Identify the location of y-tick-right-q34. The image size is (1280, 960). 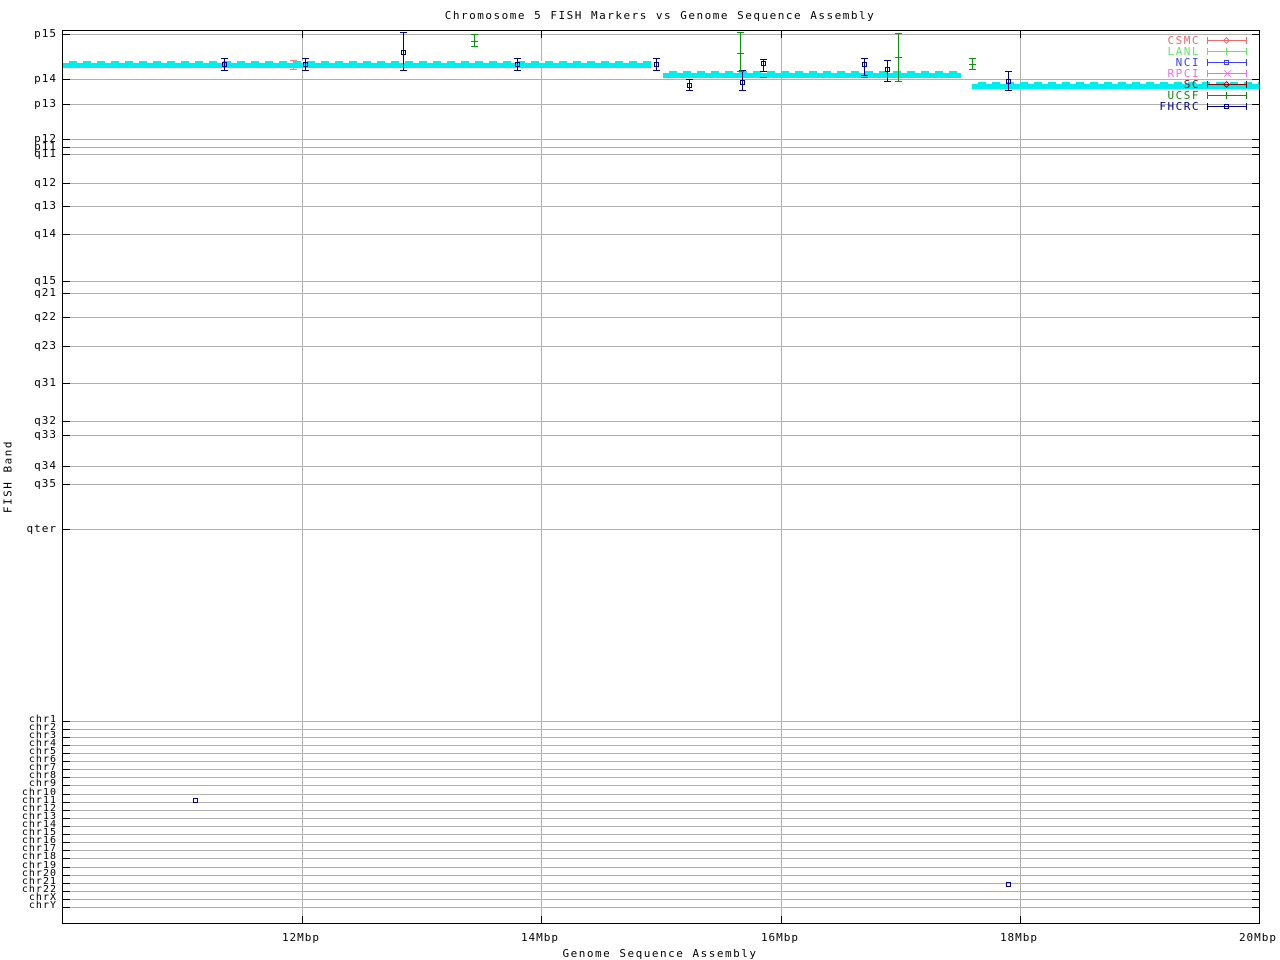
(1255, 466).